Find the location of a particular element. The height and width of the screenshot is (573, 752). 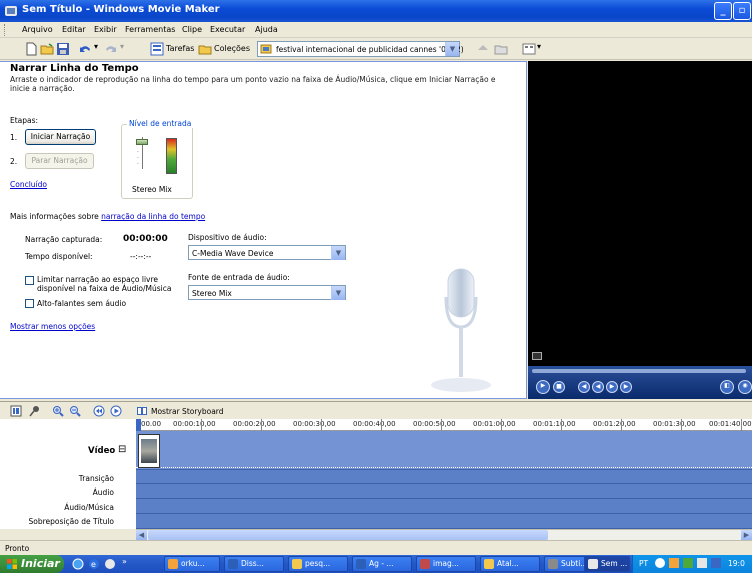

video-clip is located at coordinates (149, 451).